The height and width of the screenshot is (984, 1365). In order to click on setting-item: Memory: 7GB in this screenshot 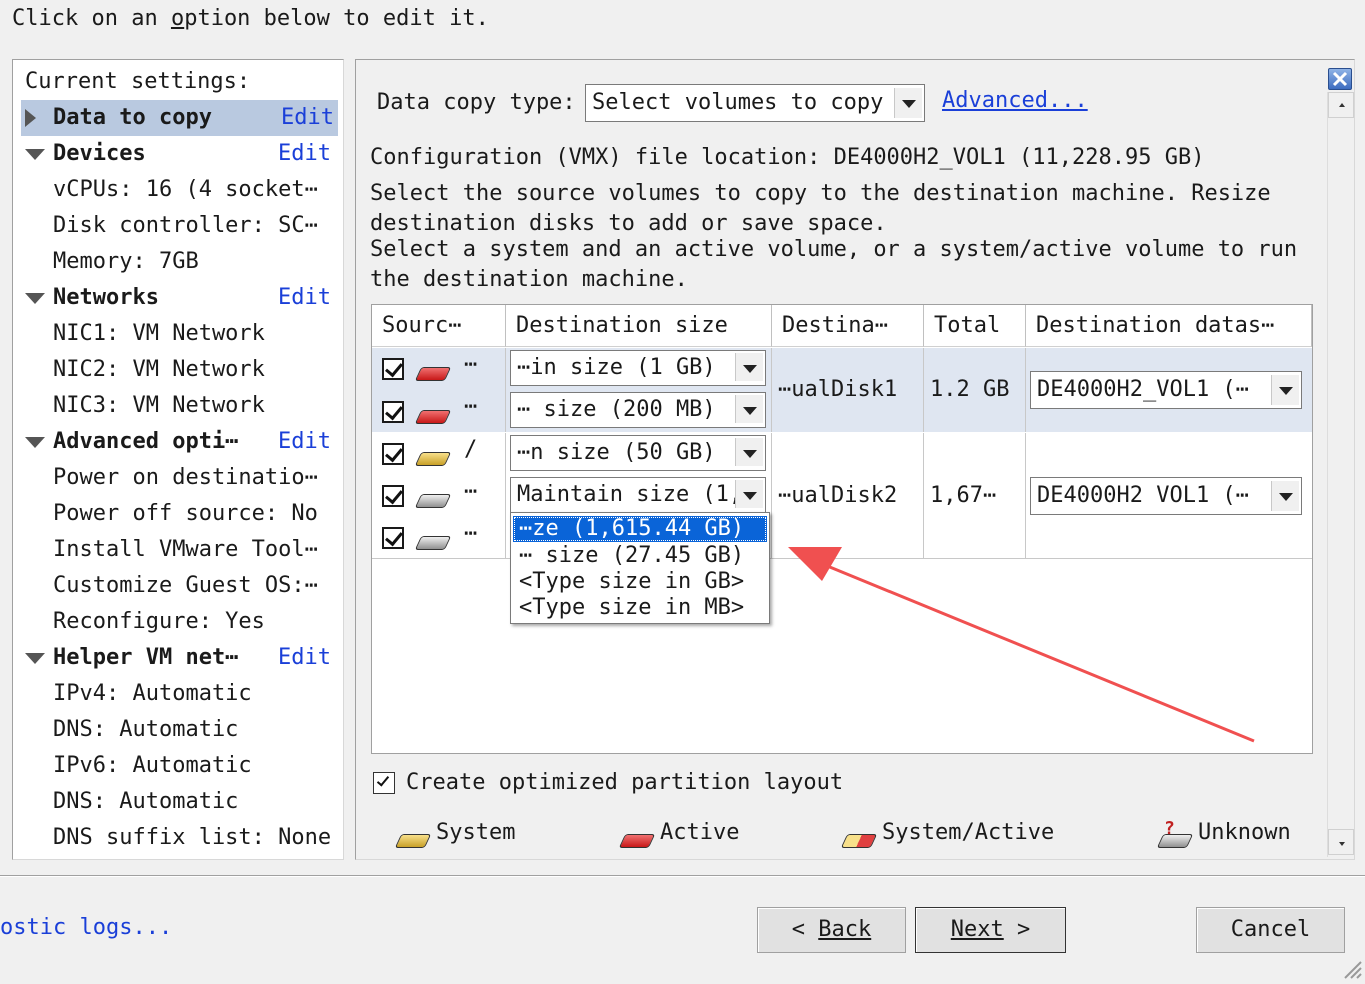, I will do `click(126, 261)`.